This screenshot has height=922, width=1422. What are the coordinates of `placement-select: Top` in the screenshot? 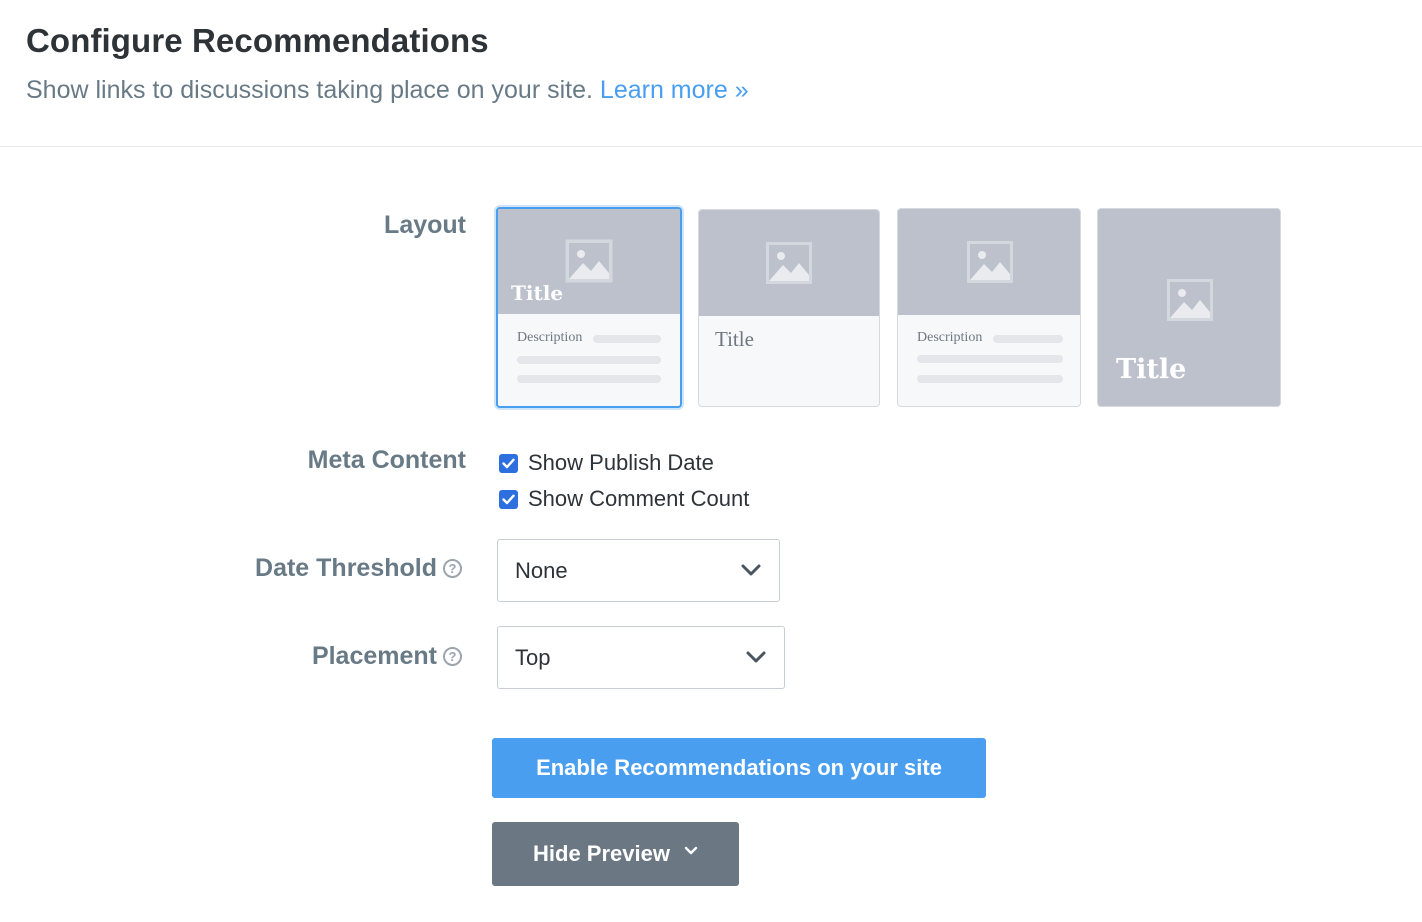 It's located at (641, 657).